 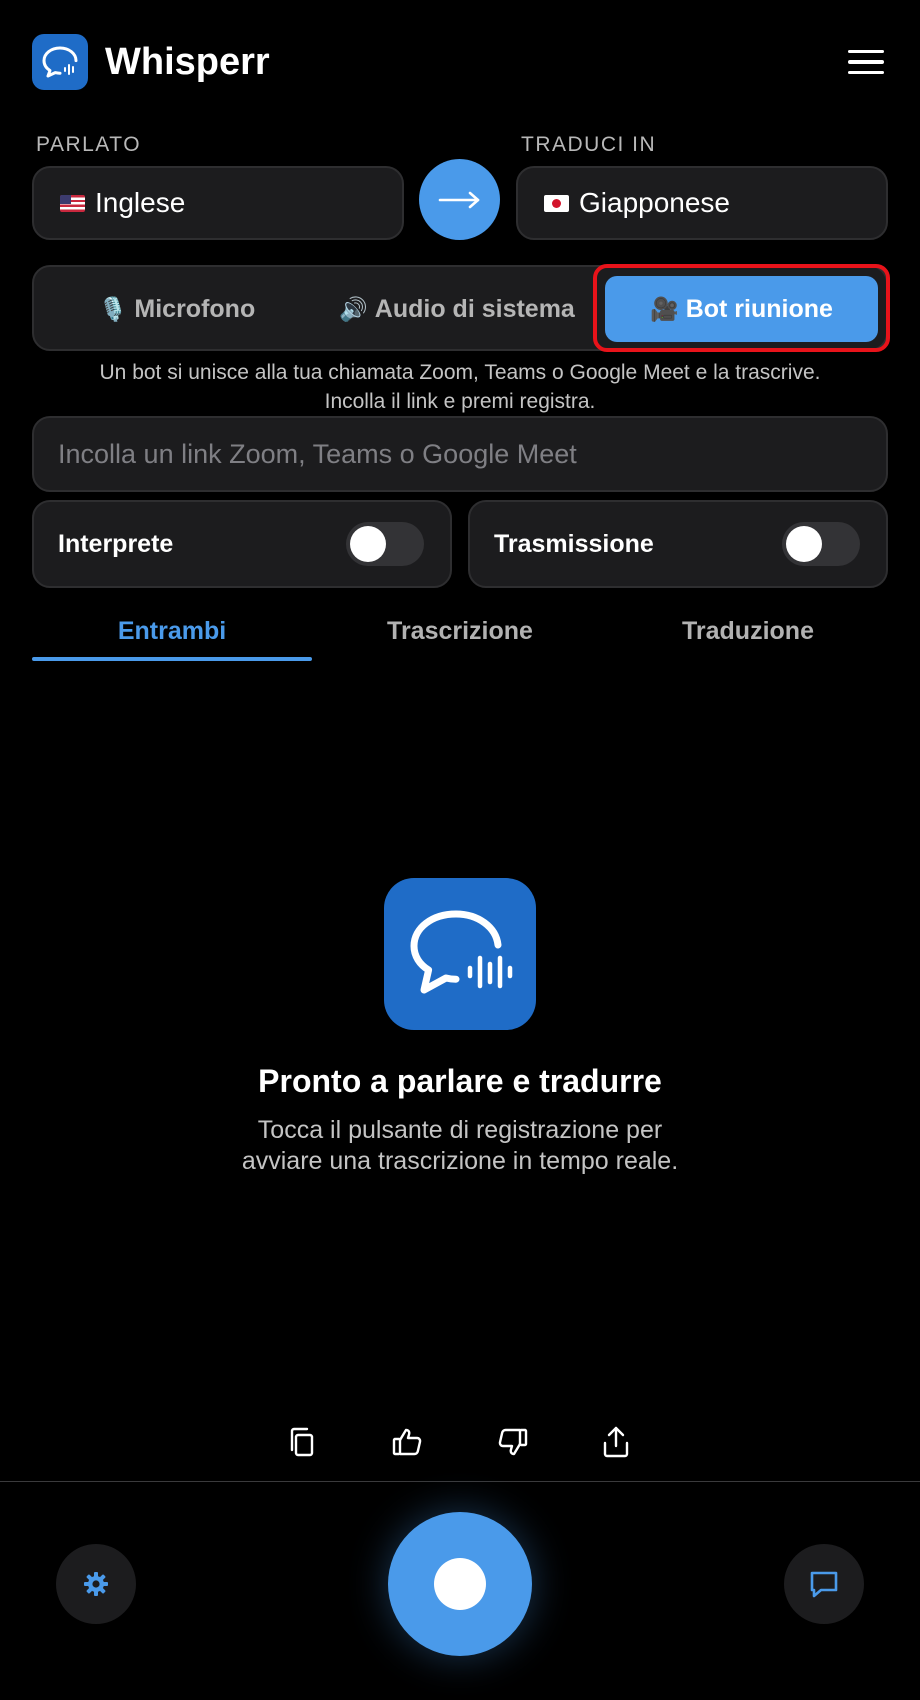 I want to click on chat-button, so click(x=824, y=1584).